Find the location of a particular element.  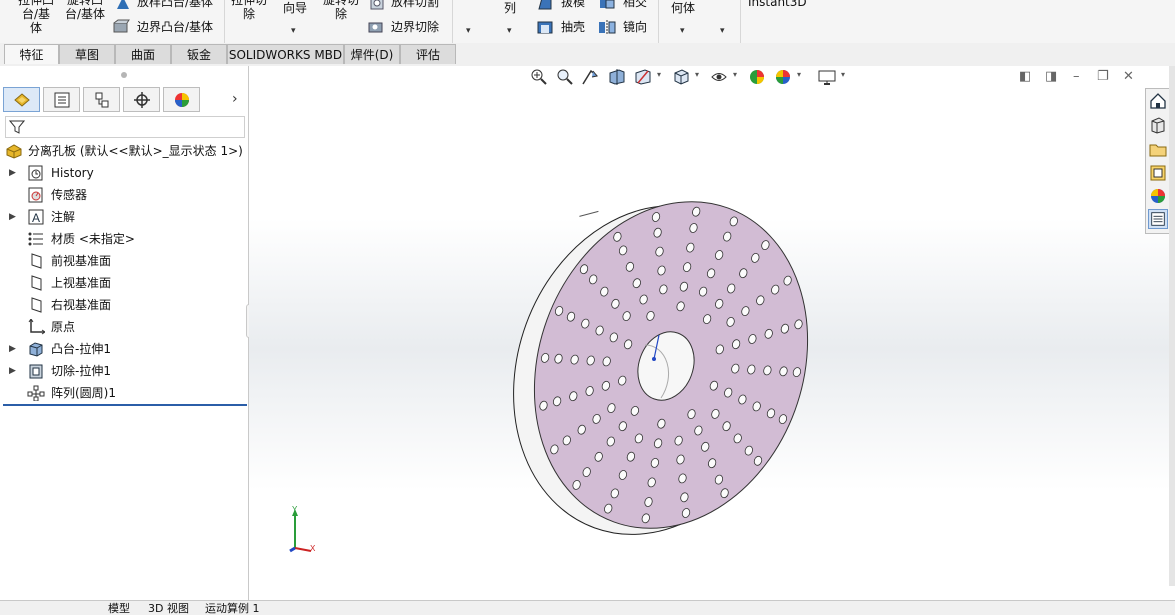

sensor-icon is located at coordinates (35, 195).